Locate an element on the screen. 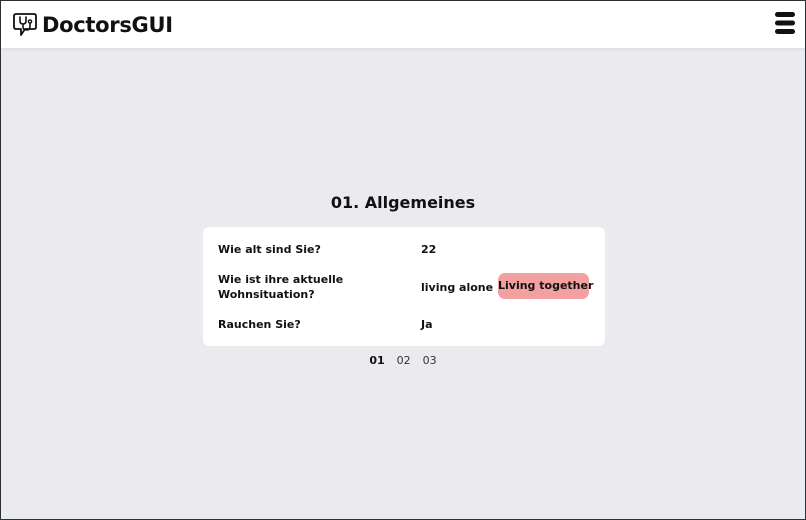  stethoscope-speech-bubble-icon is located at coordinates (25, 24).